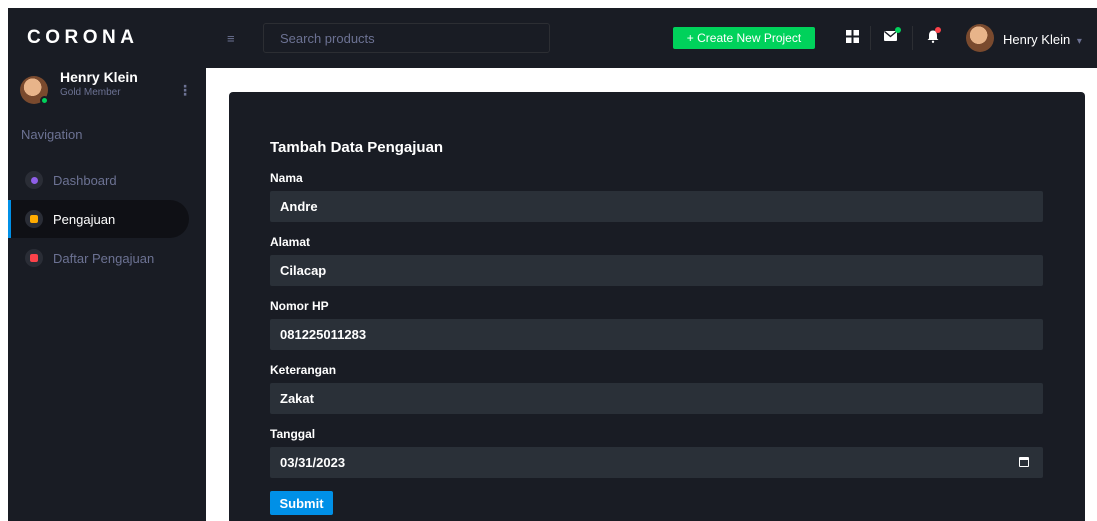  What do you see at coordinates (290, 242) in the screenshot?
I see `alamat-label: Alamat` at bounding box center [290, 242].